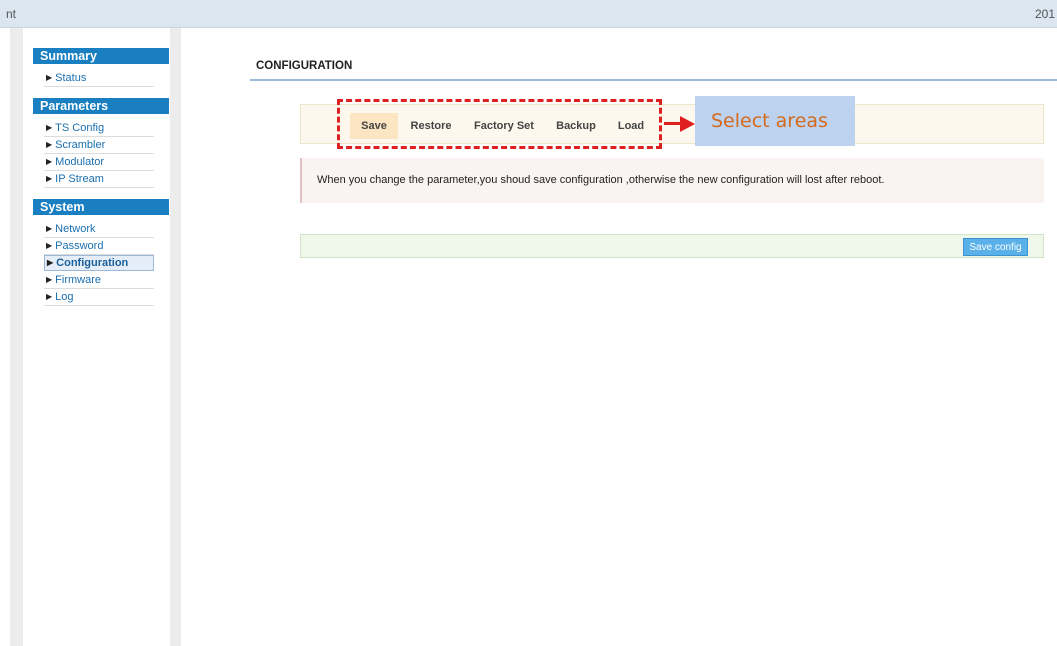  What do you see at coordinates (101, 207) in the screenshot?
I see `section-system: System` at bounding box center [101, 207].